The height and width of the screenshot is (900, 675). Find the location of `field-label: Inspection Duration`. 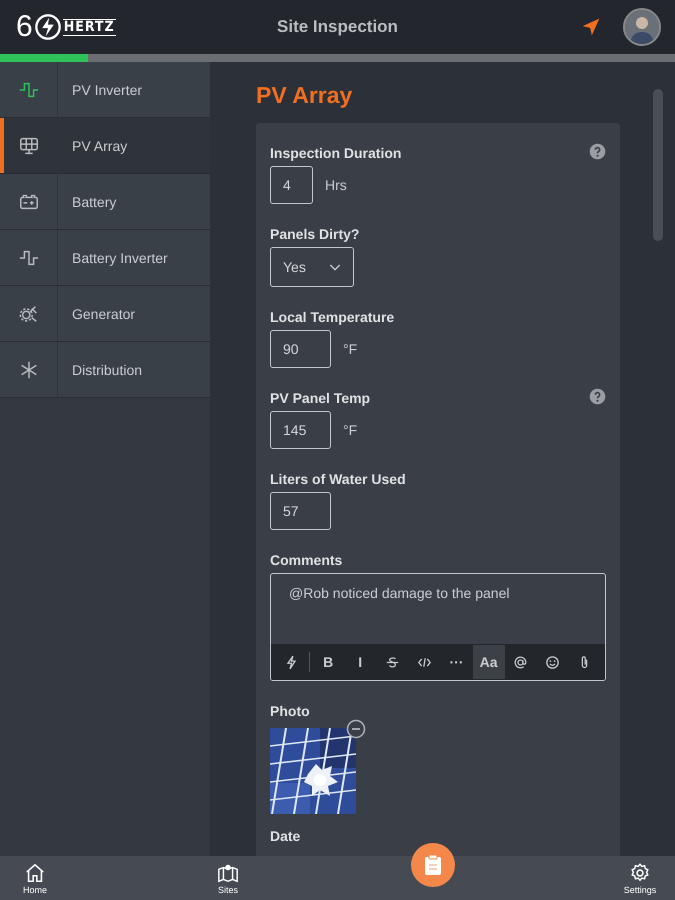

field-label: Inspection Duration is located at coordinates (336, 153).